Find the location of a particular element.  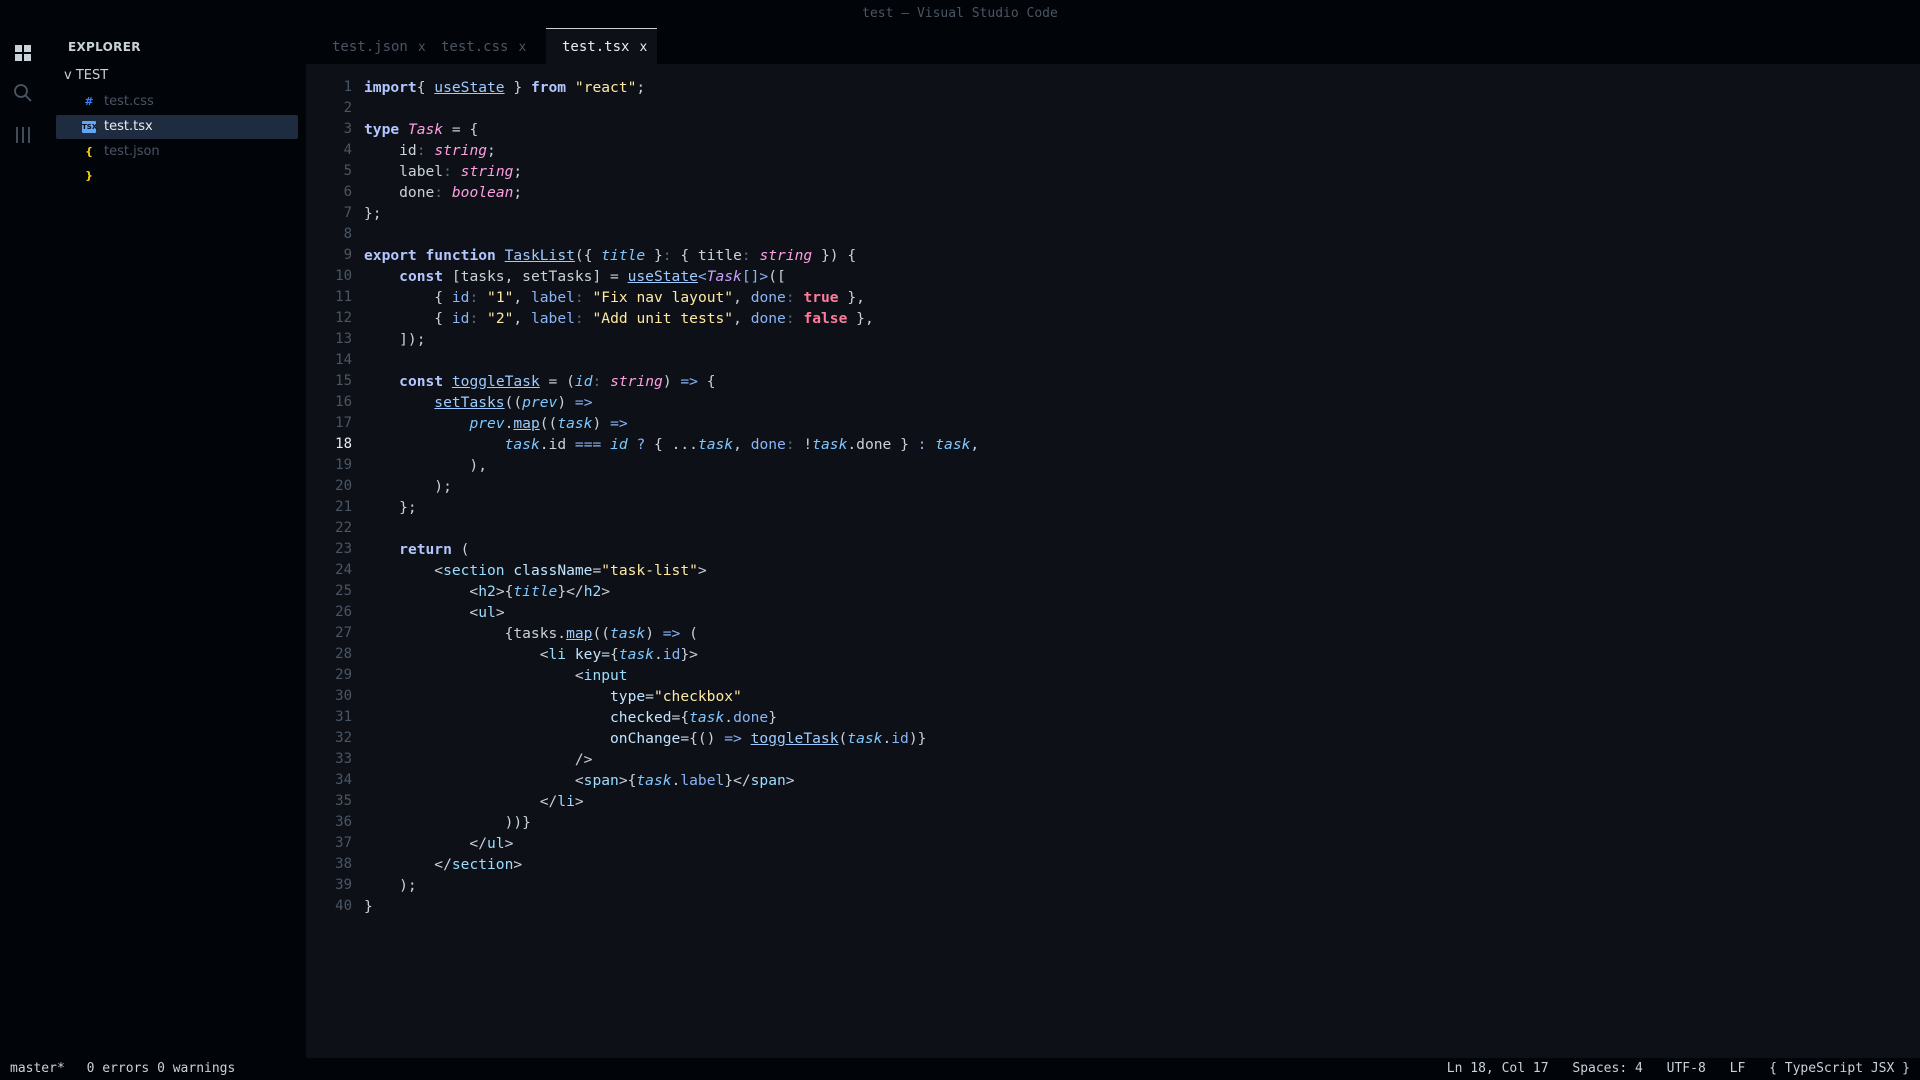

code-token: label is located at coordinates (404, 171).